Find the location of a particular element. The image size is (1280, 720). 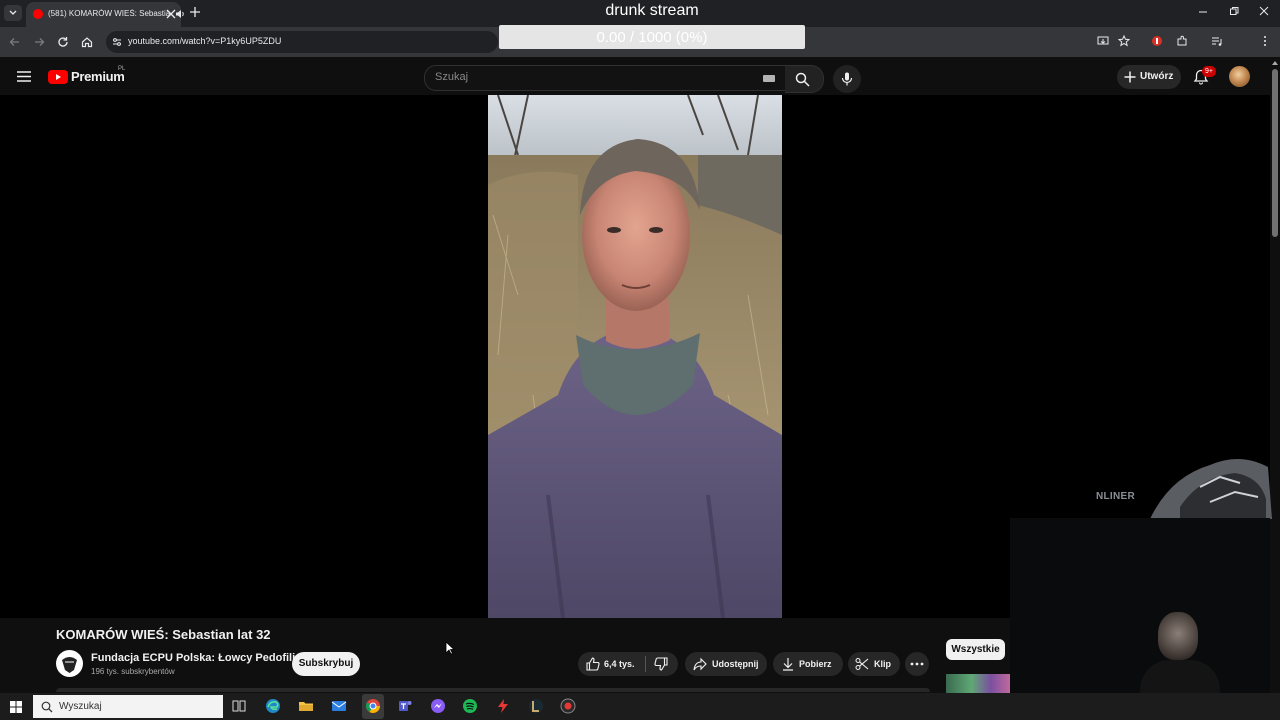

like-divider is located at coordinates (645, 664).